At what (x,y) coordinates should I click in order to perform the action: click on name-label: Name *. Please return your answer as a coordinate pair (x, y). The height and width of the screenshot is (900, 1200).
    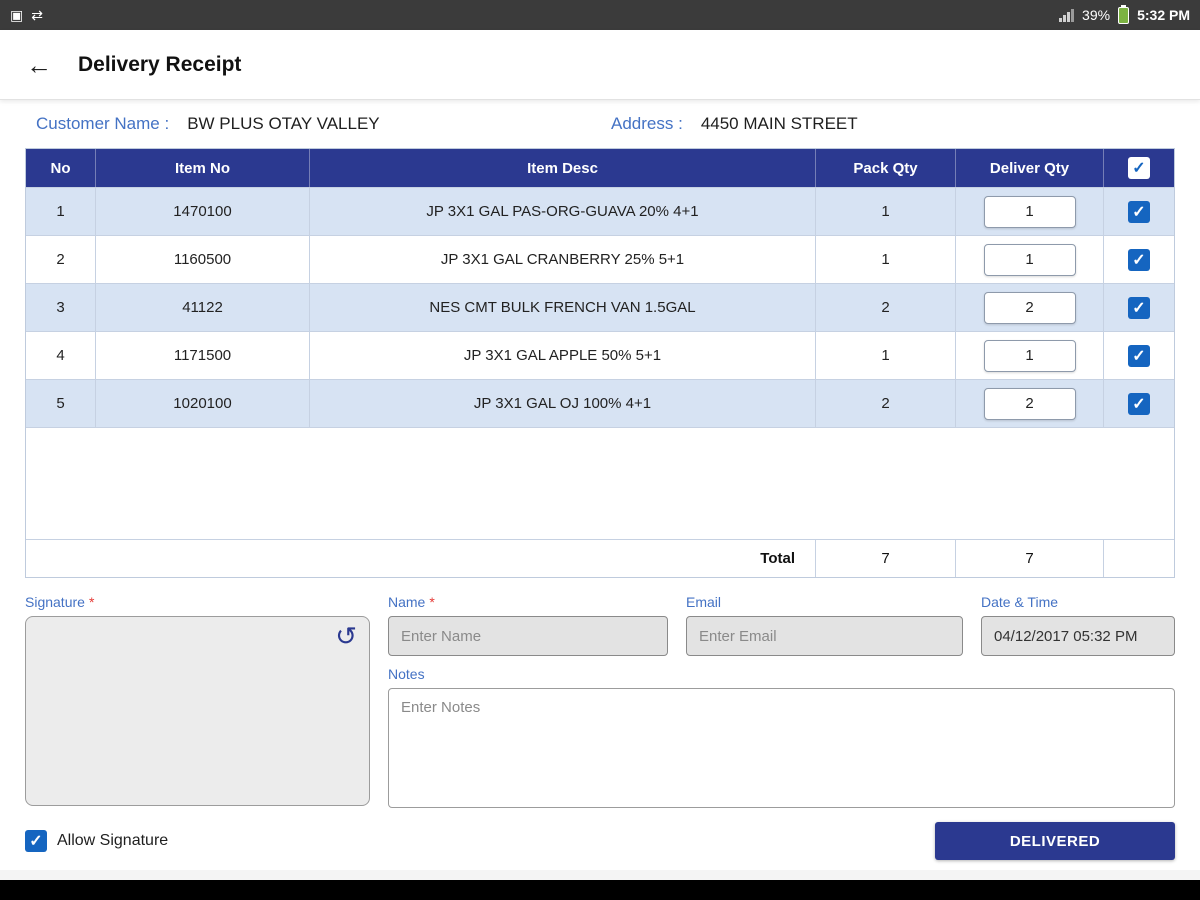
    Looking at the image, I should click on (411, 602).